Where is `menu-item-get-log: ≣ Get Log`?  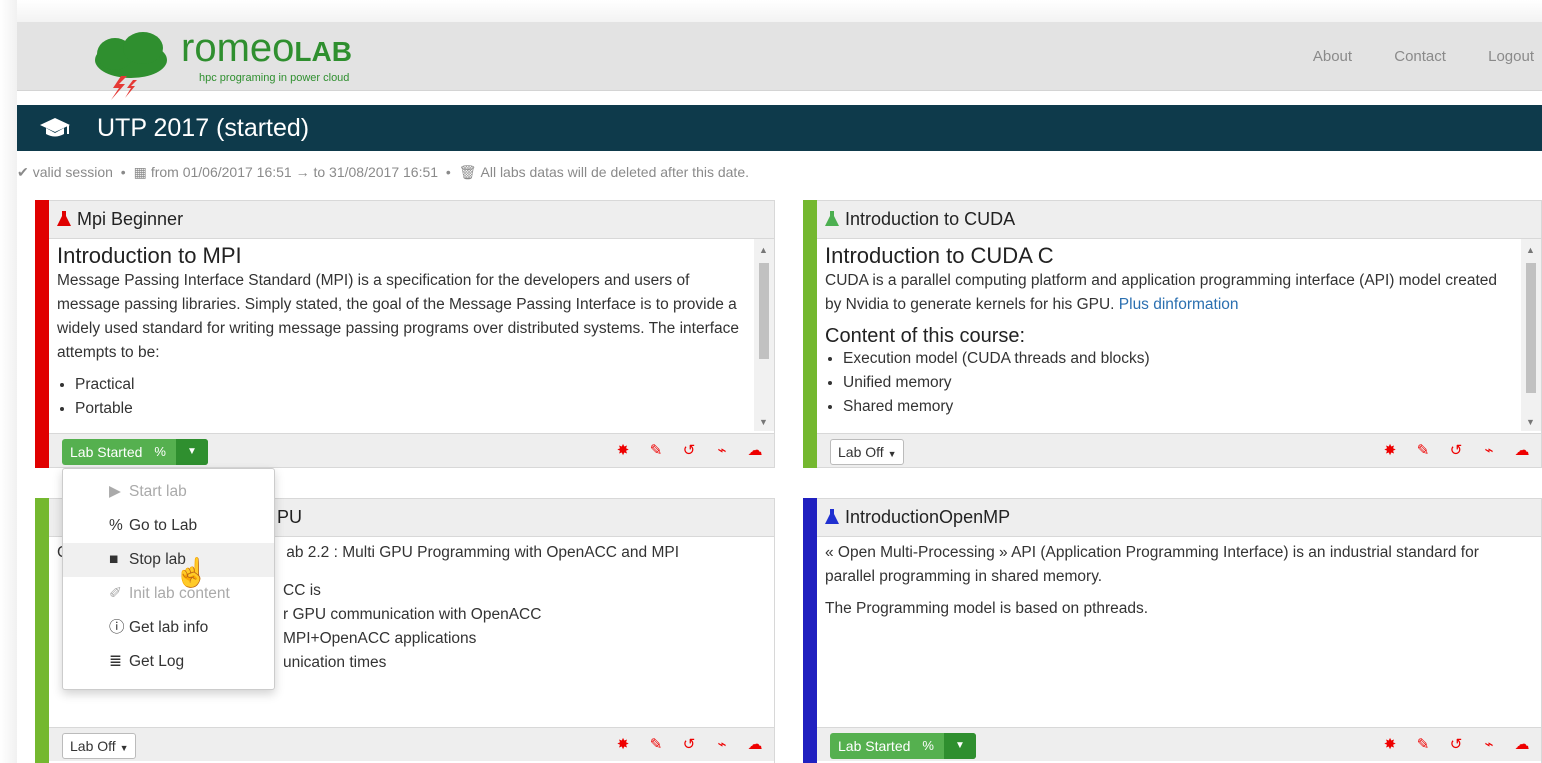
menu-item-get-log: ≣ Get Log is located at coordinates (168, 662).